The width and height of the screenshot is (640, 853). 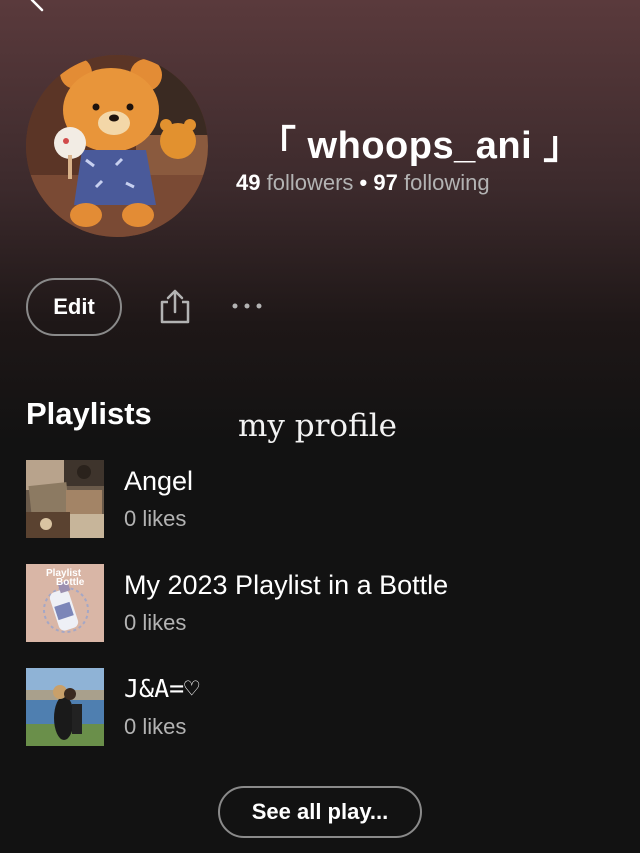 I want to click on playlist-title: Angel, so click(x=159, y=481).